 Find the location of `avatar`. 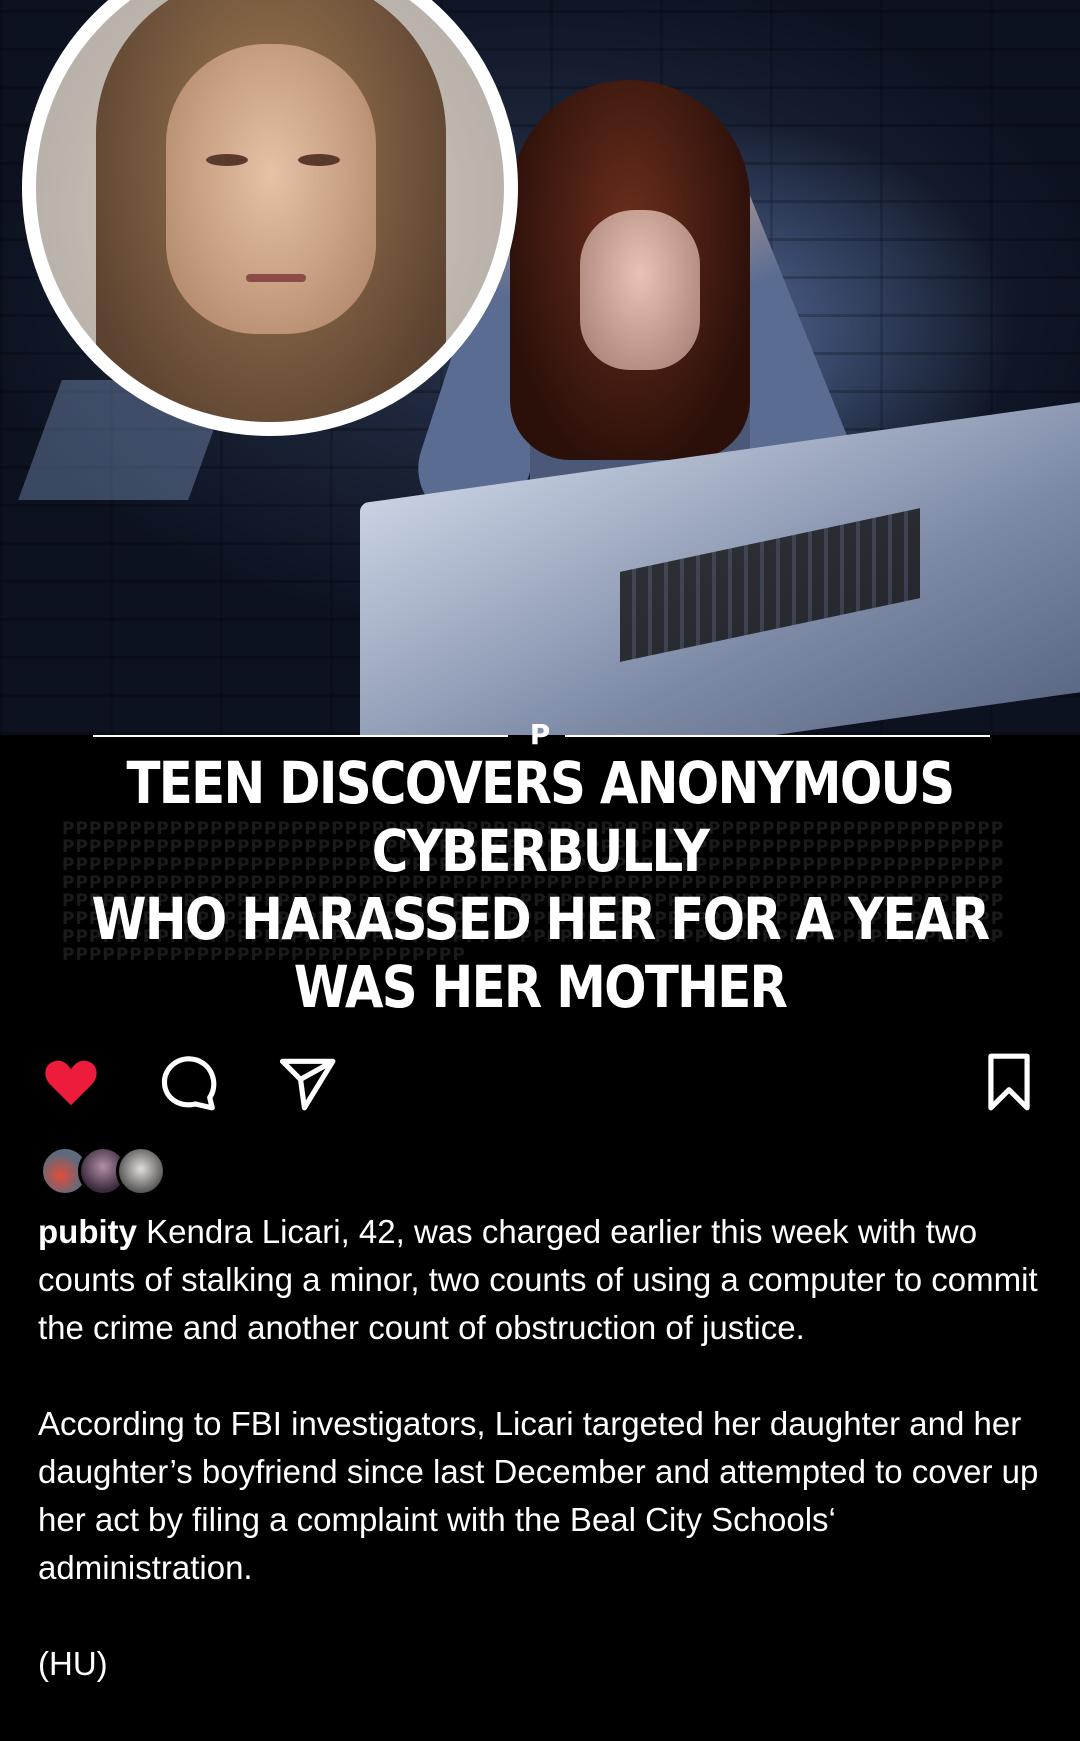

avatar is located at coordinates (141, 1171).